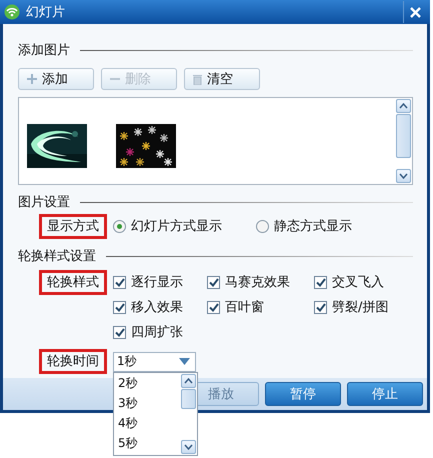 This screenshot has height=458, width=433. Describe the element at coordinates (197, 79) in the screenshot. I see `trash-icon` at that location.